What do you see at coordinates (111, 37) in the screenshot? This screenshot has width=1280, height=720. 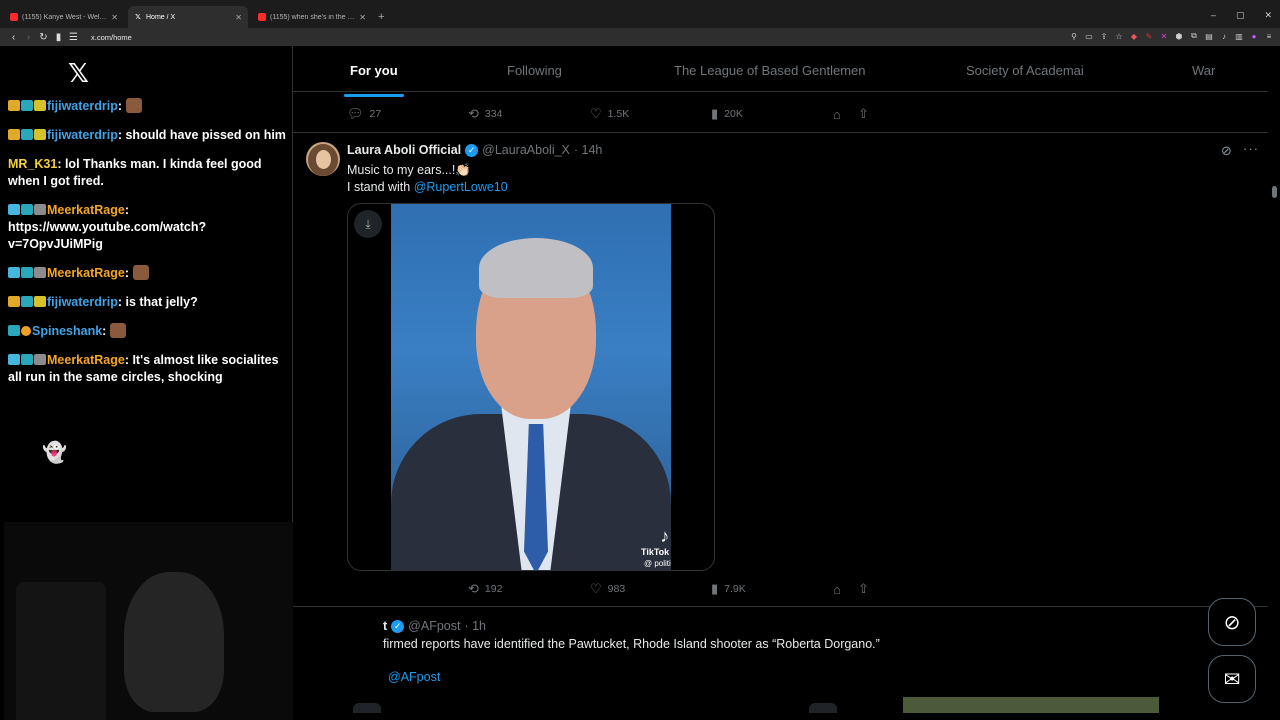 I see `url-field: x.com/home` at bounding box center [111, 37].